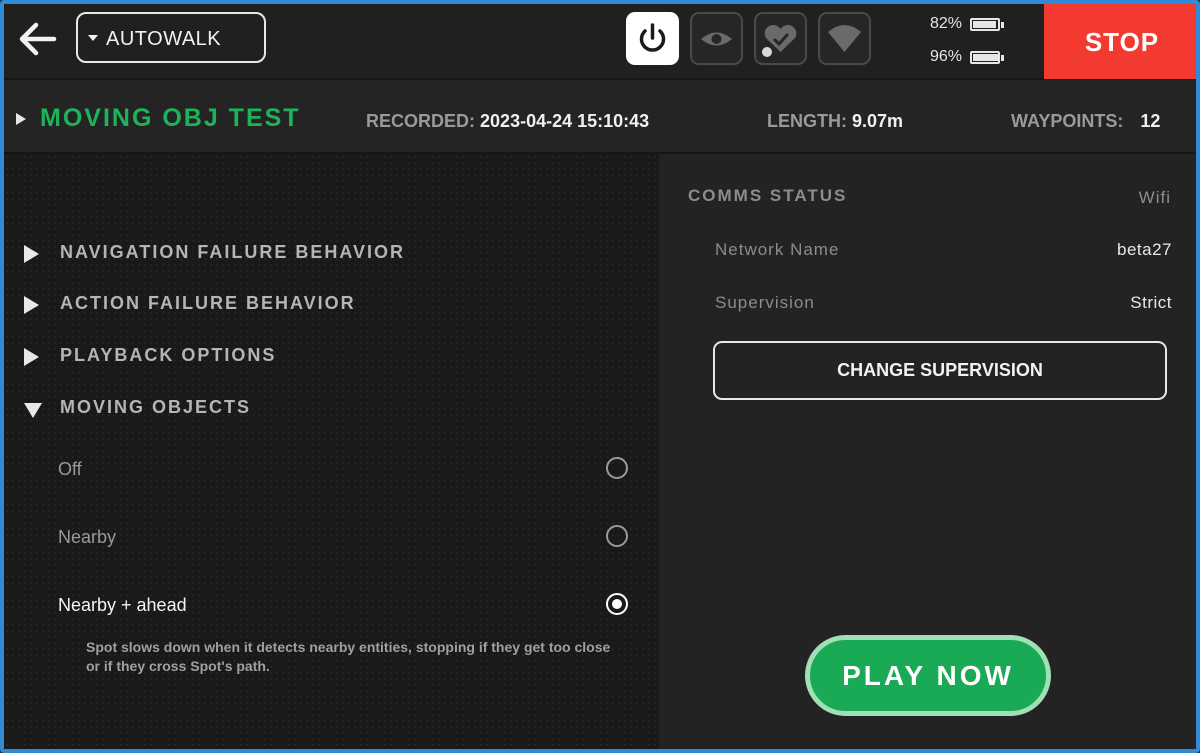 This screenshot has width=1200, height=753. I want to click on power-button, so click(652, 38).